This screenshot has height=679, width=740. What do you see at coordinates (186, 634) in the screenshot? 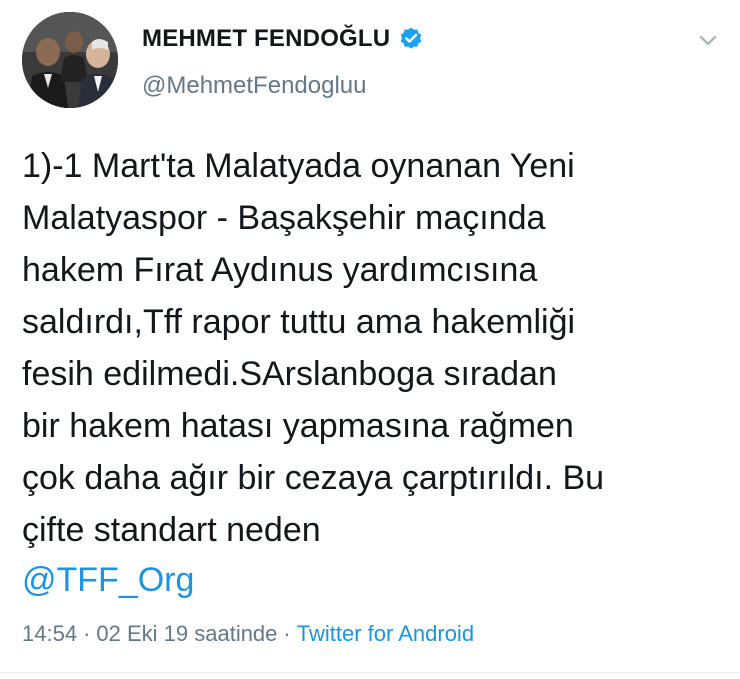
I see `tweet-date: 02 Eki 19 saatinde` at bounding box center [186, 634].